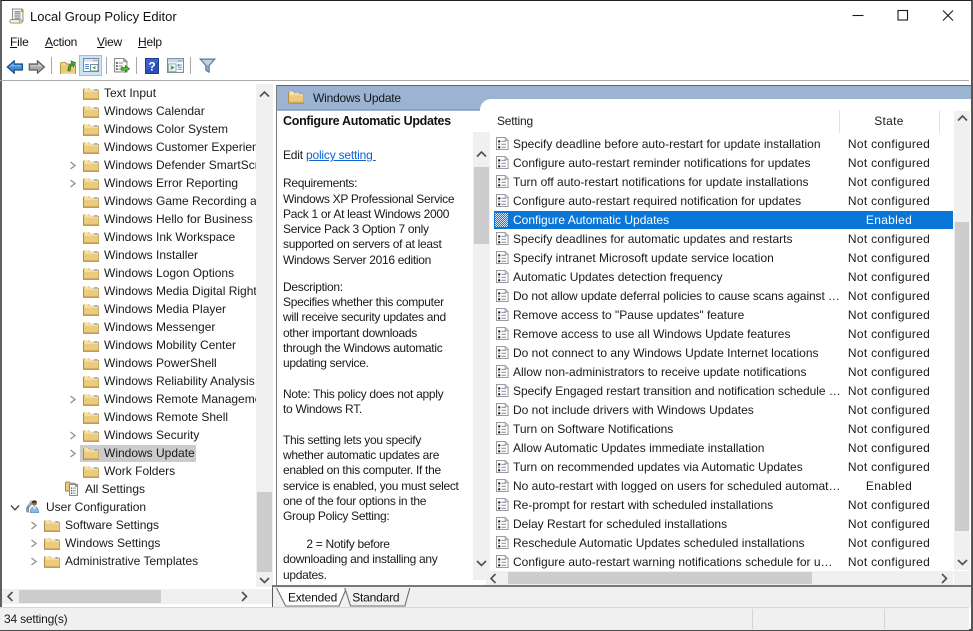  What do you see at coordinates (312, 598) in the screenshot?
I see `svg-text: Extended` at bounding box center [312, 598].